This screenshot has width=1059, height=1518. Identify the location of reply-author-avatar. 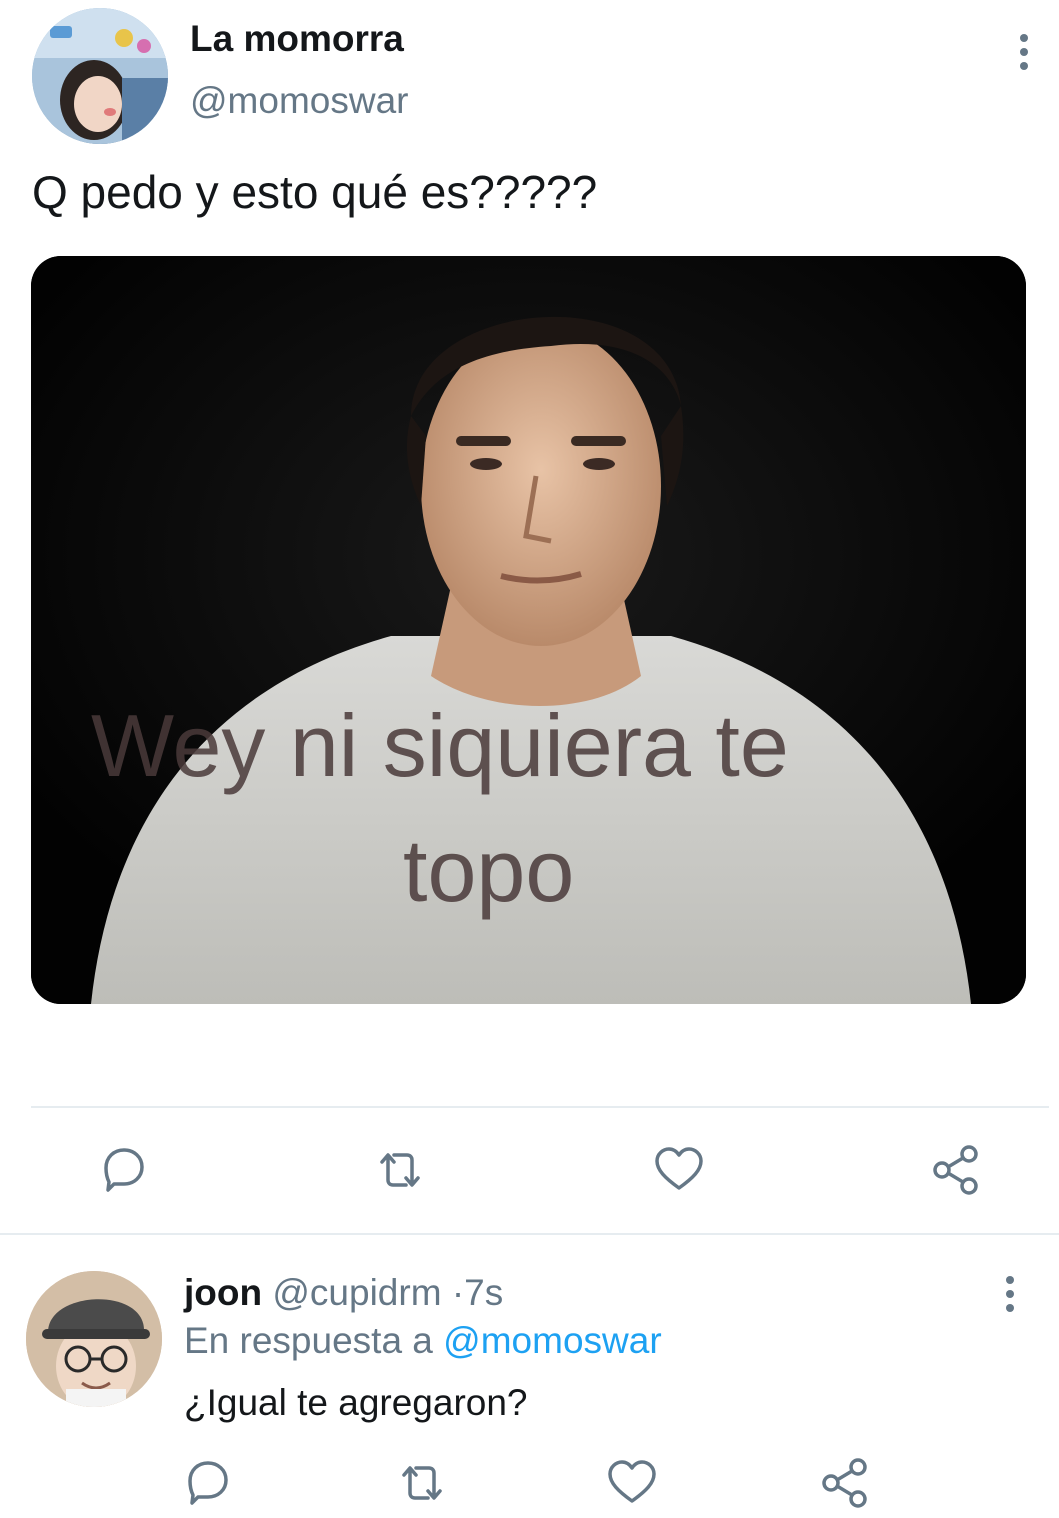
(94, 1339).